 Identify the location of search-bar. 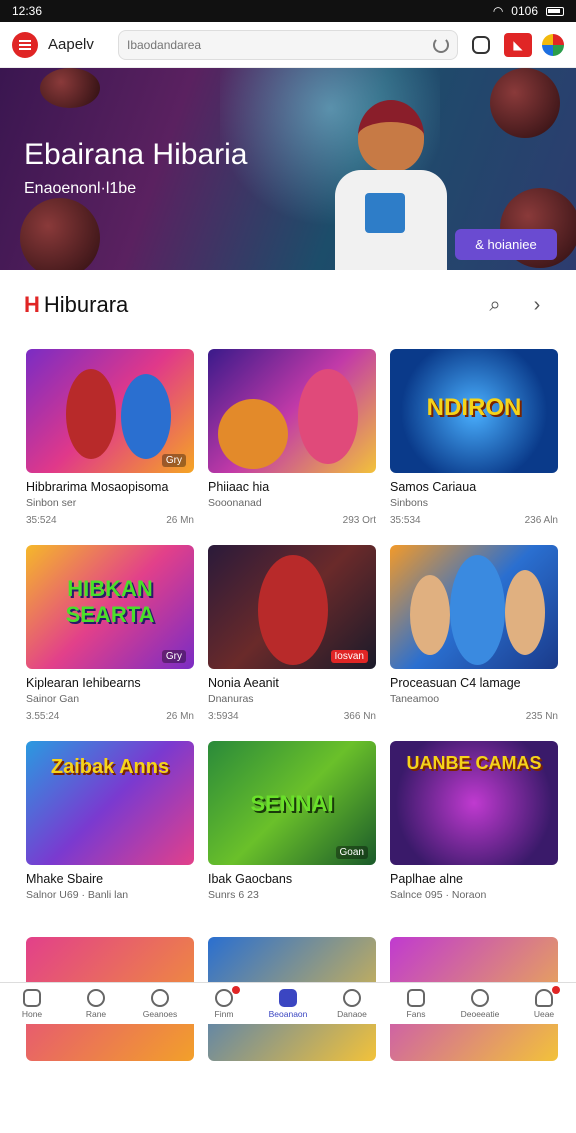
(288, 44).